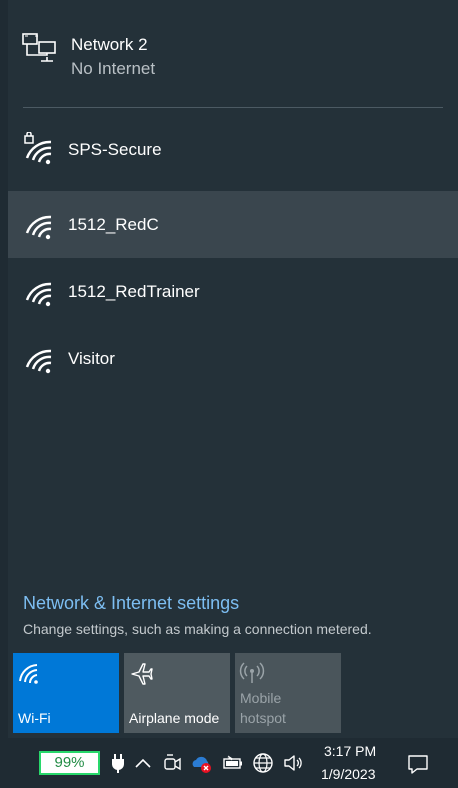 Image resolution: width=458 pixels, height=788 pixels. What do you see at coordinates (233, 291) in the screenshot?
I see `network-item: 1512_RedTrainer` at bounding box center [233, 291].